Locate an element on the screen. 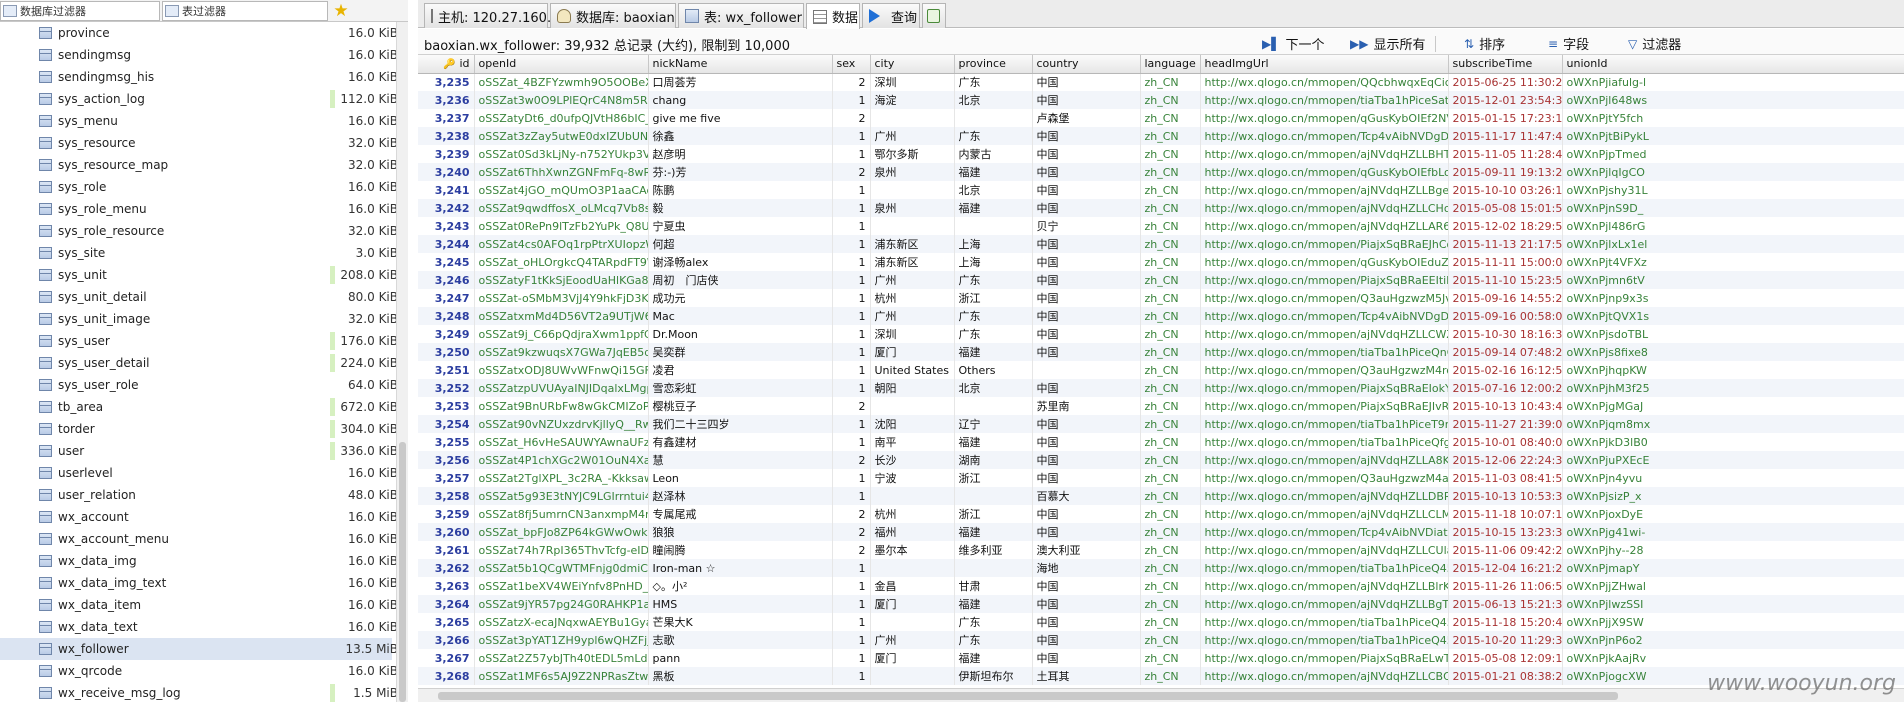 This screenshot has width=1904, height=702. cell-city: 鄂尔多斯 is located at coordinates (912, 154).